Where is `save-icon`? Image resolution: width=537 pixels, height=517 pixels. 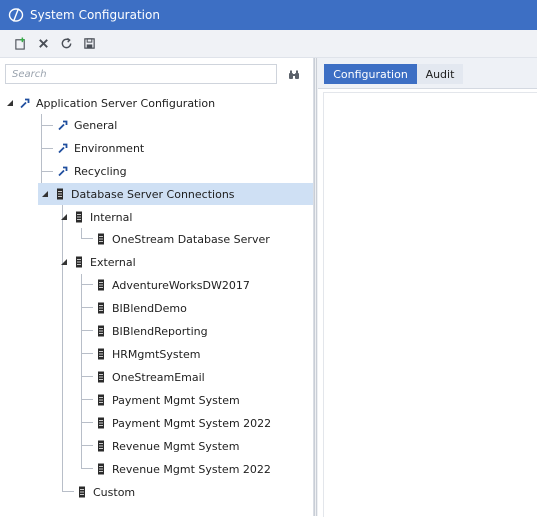 save-icon is located at coordinates (89, 43).